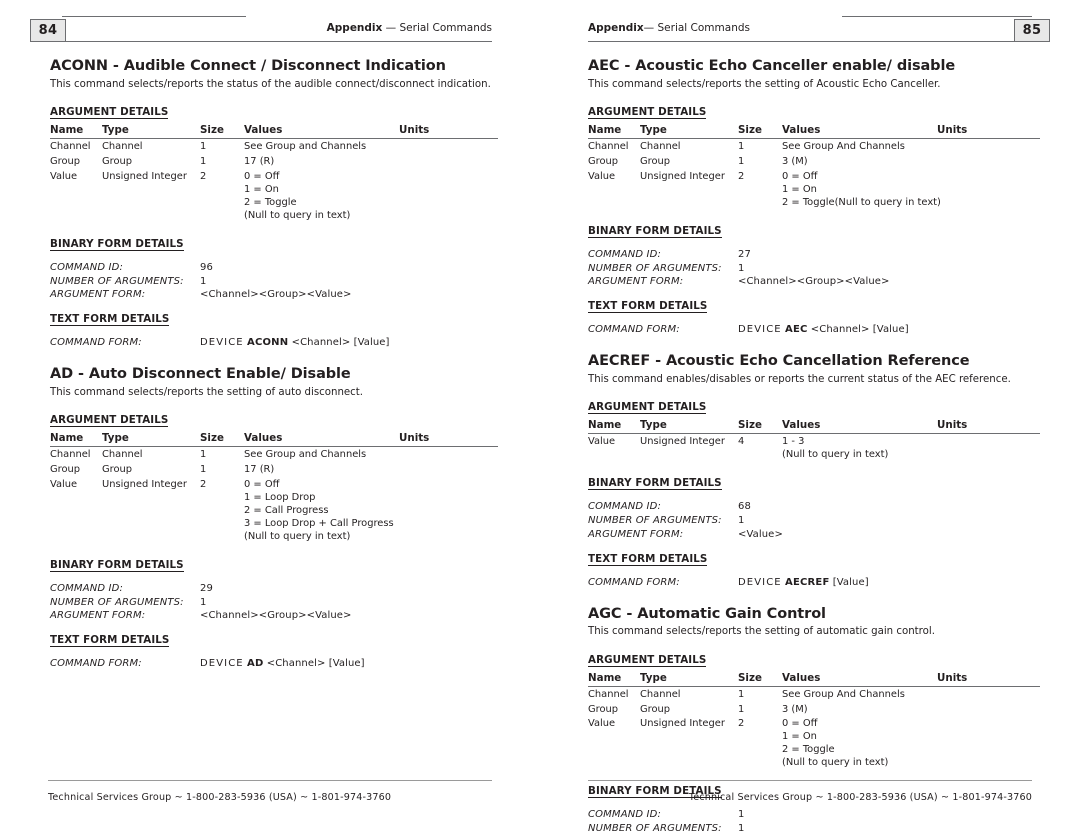 The width and height of the screenshot is (1080, 834). What do you see at coordinates (803, 582) in the screenshot?
I see `command-form-composite: DEVICE AECREF [Value]` at bounding box center [803, 582].